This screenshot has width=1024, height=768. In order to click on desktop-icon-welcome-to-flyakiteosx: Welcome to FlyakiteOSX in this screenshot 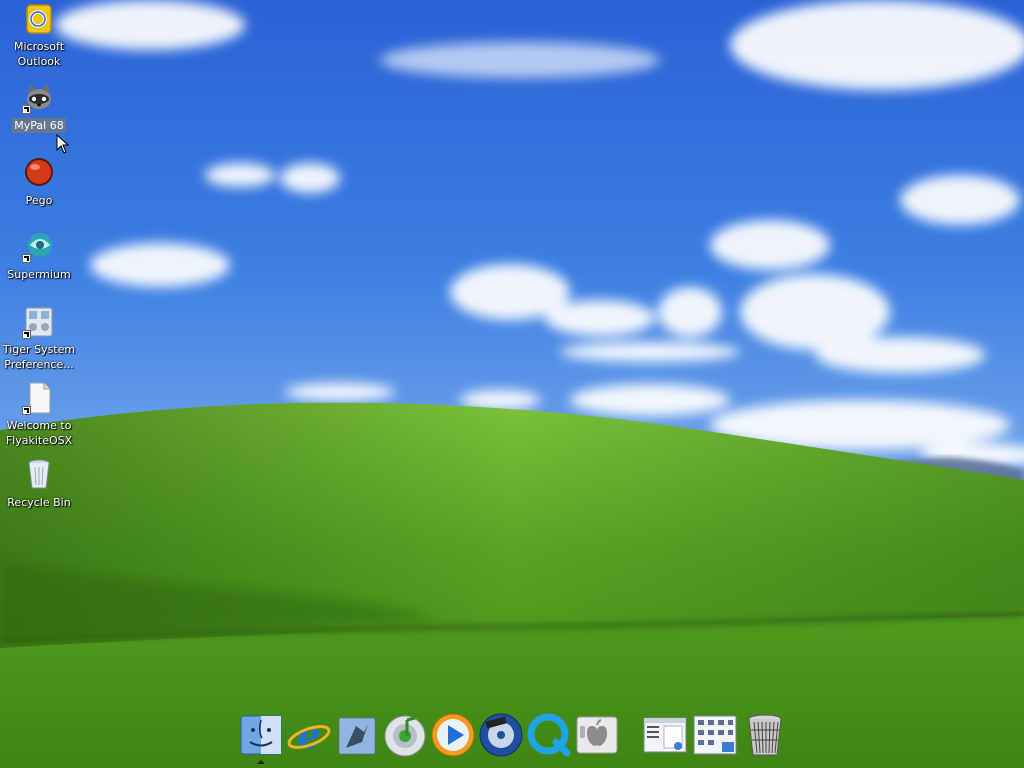, I will do `click(39, 414)`.